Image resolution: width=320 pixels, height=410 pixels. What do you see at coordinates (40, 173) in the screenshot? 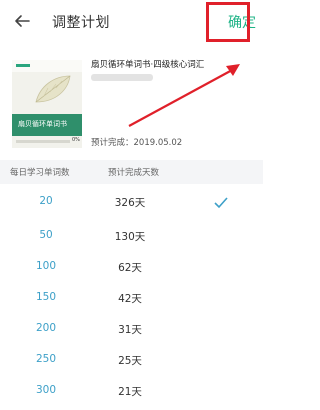
I see `column-header-daily-words: 每日学习单词数` at bounding box center [40, 173].